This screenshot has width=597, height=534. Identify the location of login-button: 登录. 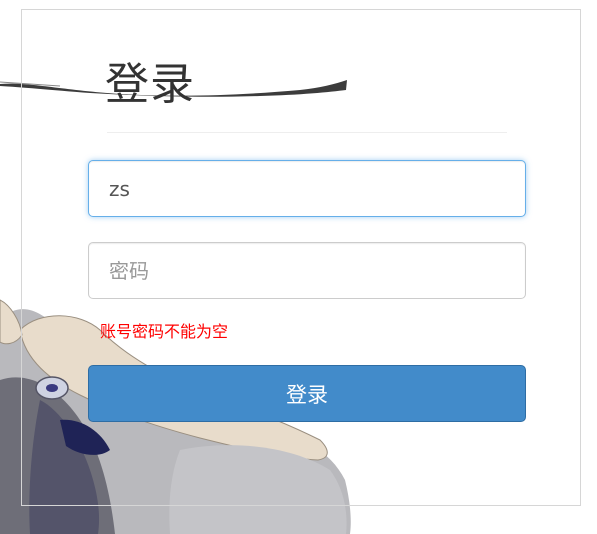
(307, 393).